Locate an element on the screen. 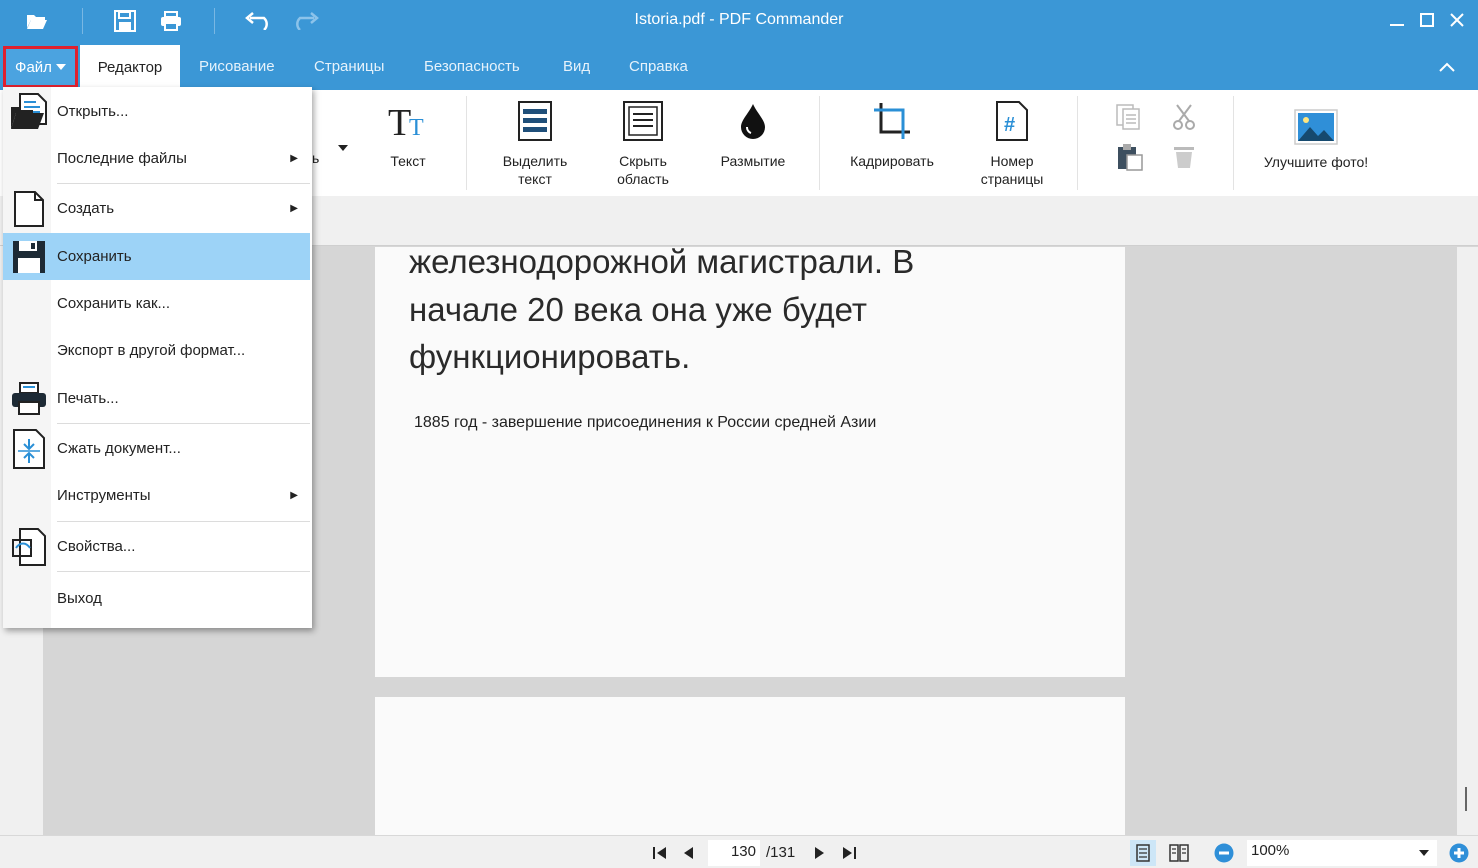  page-number-button: # Номер страницы is located at coordinates (1012, 140).